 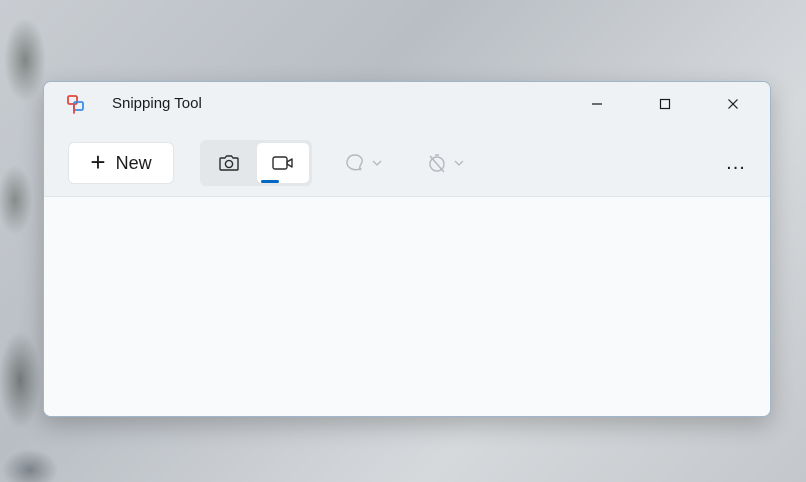 What do you see at coordinates (75, 104) in the screenshot?
I see `snipping-tool-app-icon` at bounding box center [75, 104].